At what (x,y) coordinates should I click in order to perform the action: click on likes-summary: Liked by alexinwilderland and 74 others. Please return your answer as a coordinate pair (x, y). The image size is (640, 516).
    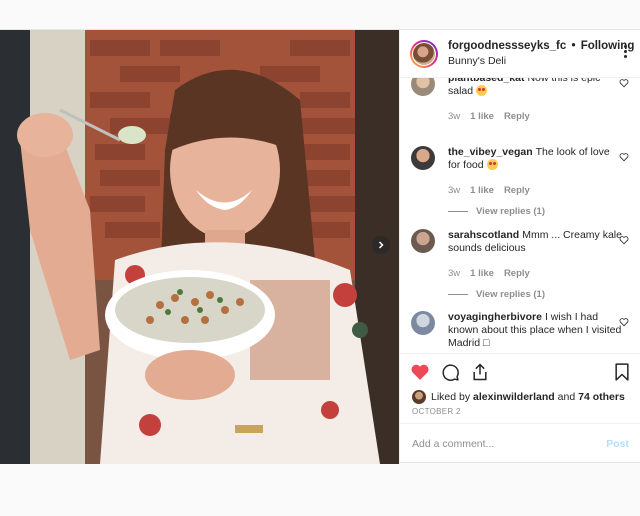
    Looking at the image, I should click on (518, 397).